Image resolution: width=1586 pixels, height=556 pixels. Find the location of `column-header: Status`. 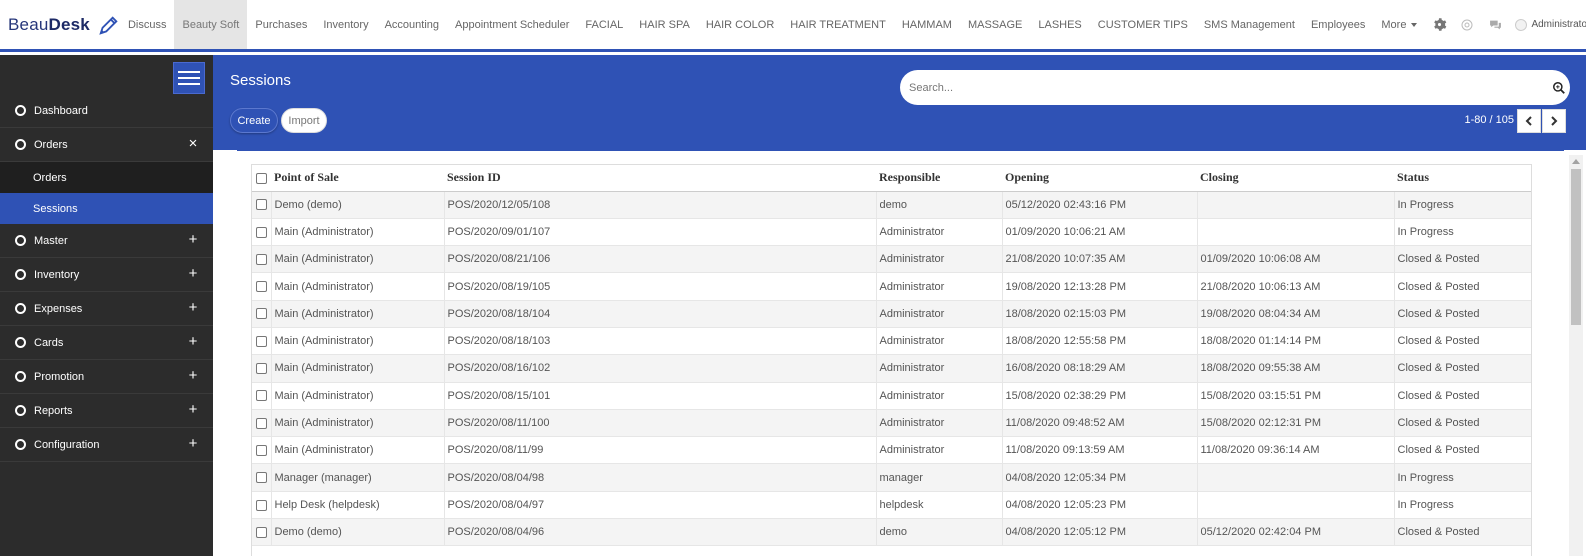

column-header: Status is located at coordinates (1462, 178).